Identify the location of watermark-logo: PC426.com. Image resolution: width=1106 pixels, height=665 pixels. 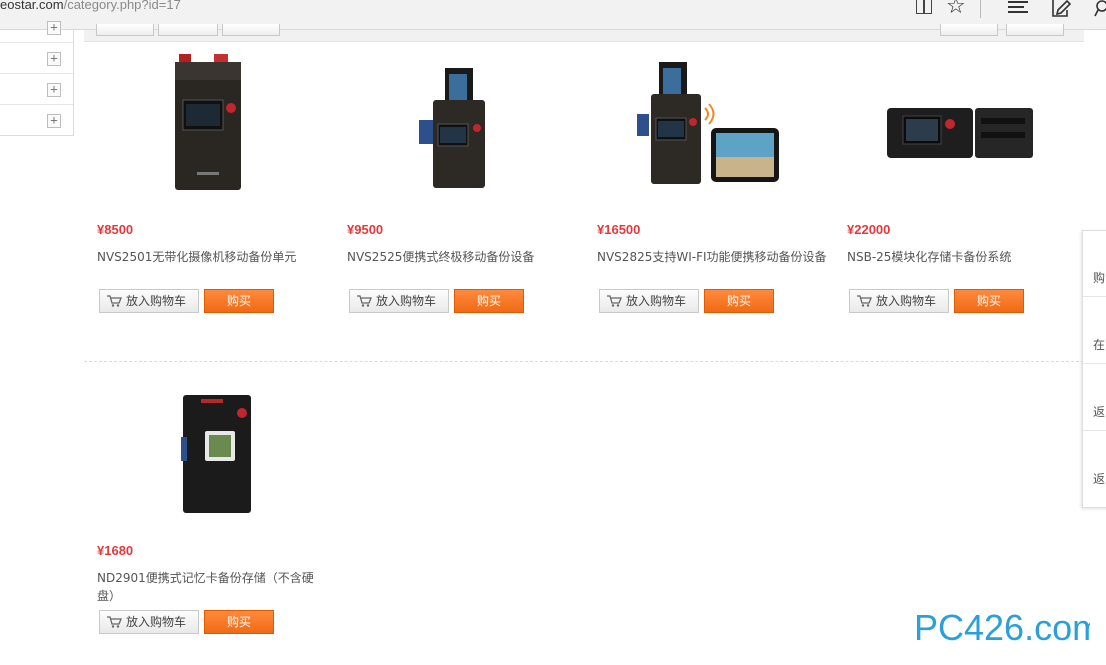
(1008, 628).